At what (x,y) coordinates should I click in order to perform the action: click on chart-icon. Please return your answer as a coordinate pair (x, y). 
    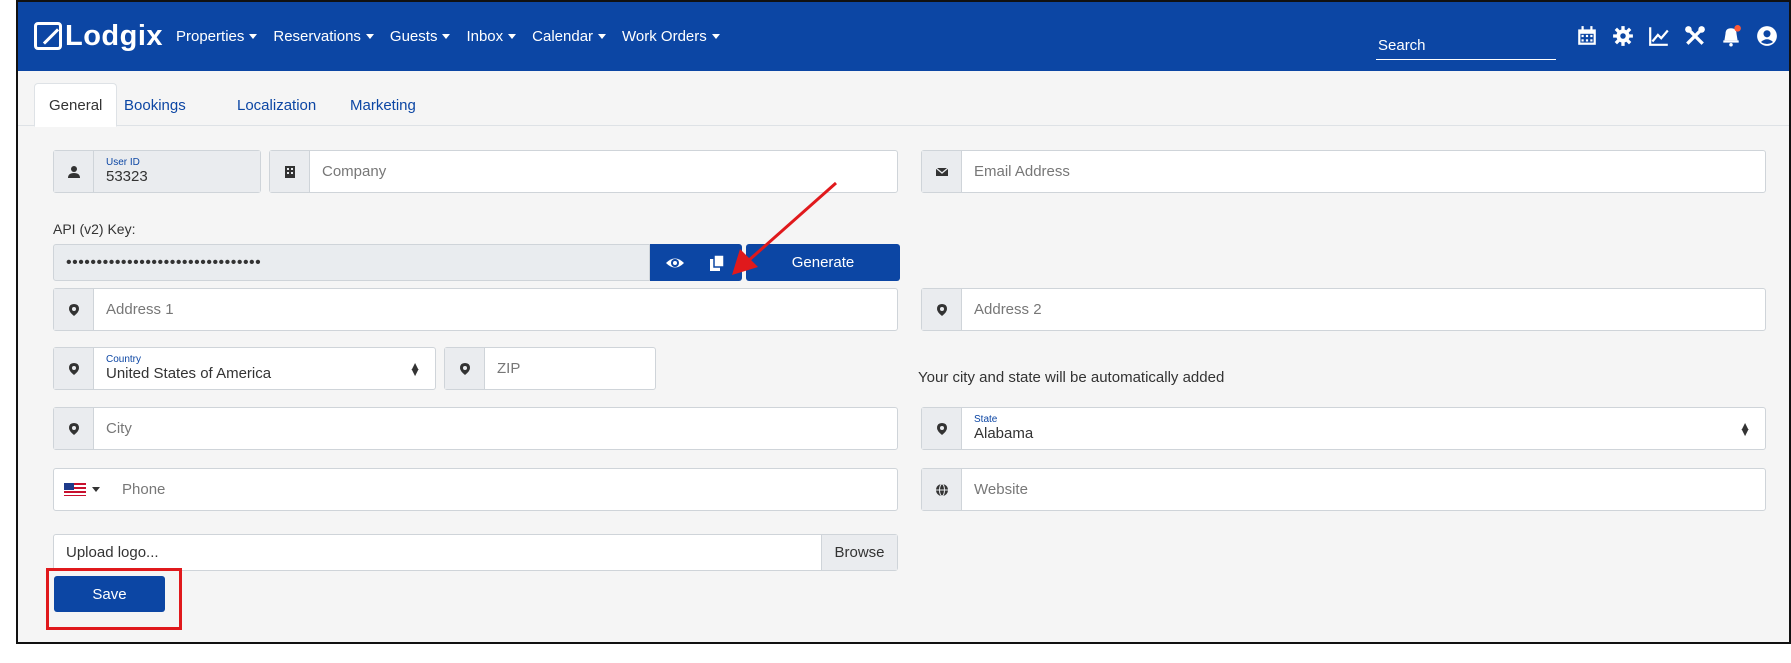
    Looking at the image, I should click on (1659, 36).